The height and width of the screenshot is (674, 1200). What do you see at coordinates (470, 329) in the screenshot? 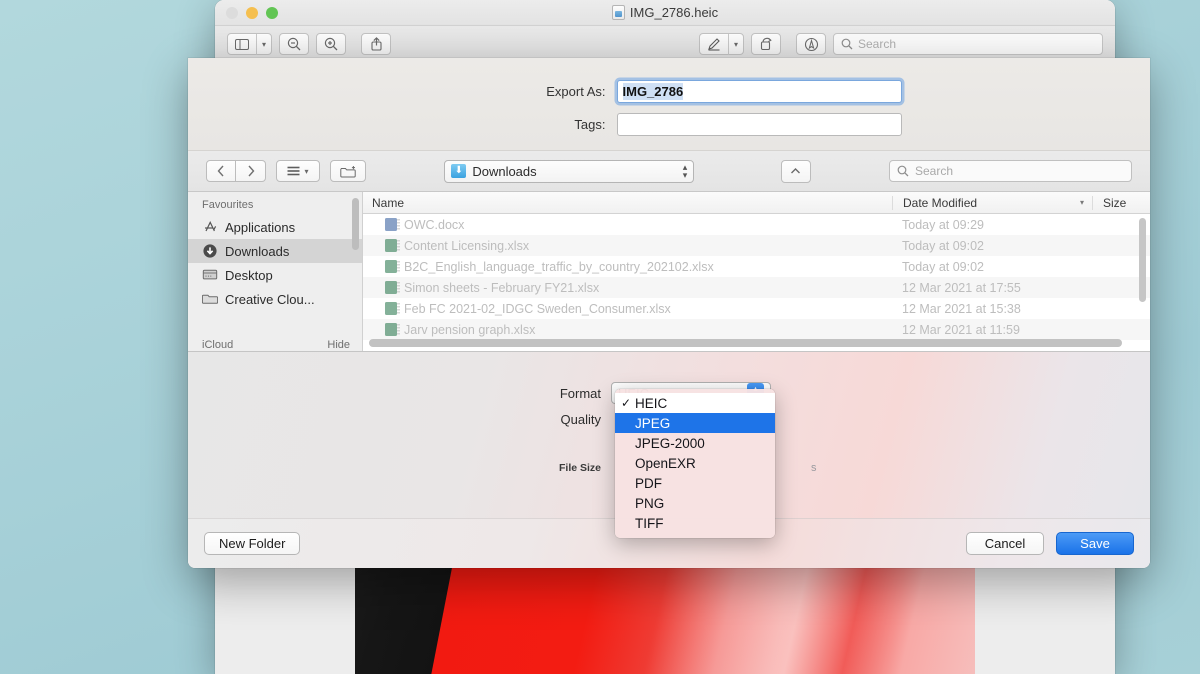
I see `file-name-text: Jarv pension graph.xlsx` at bounding box center [470, 329].